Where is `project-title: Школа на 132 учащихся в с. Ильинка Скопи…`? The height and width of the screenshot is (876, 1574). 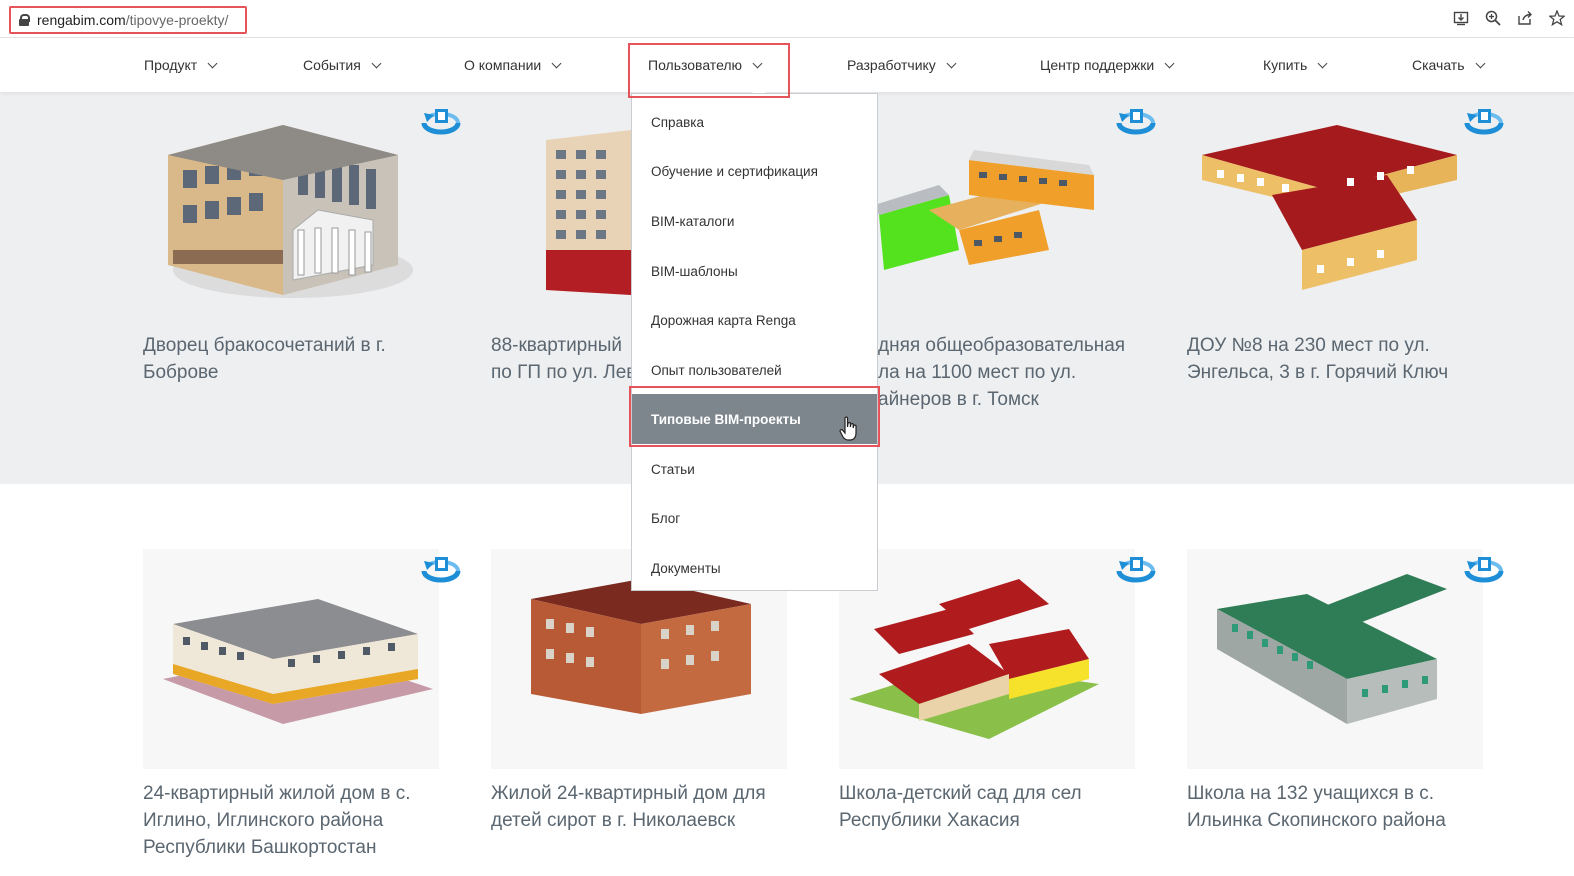
project-title: Школа на 132 учащихся в с. Ильинка Скопи… is located at coordinates (1347, 807).